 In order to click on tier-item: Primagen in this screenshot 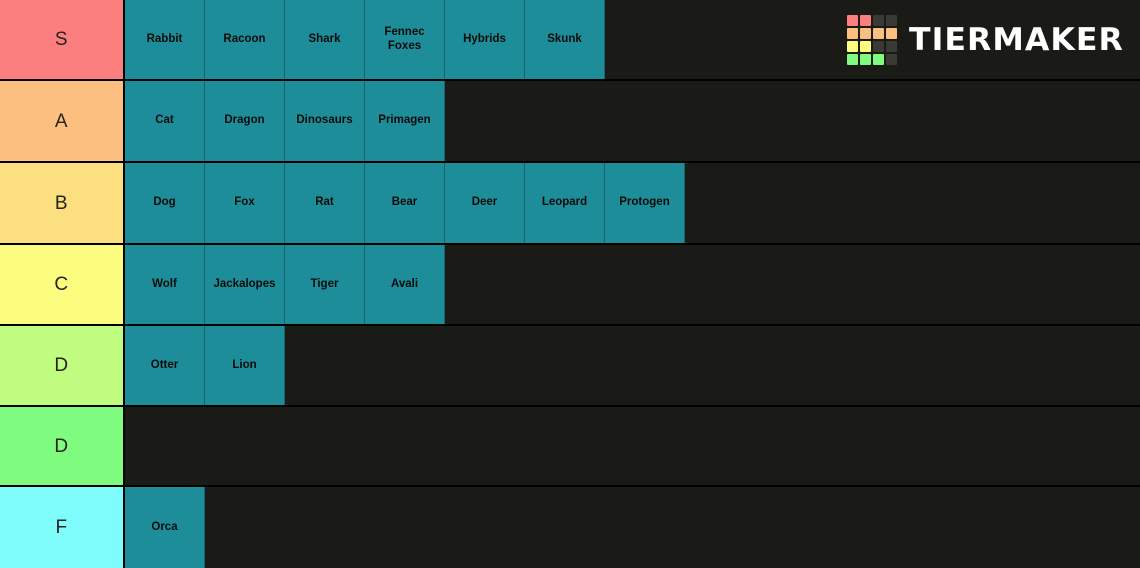, I will do `click(405, 121)`.